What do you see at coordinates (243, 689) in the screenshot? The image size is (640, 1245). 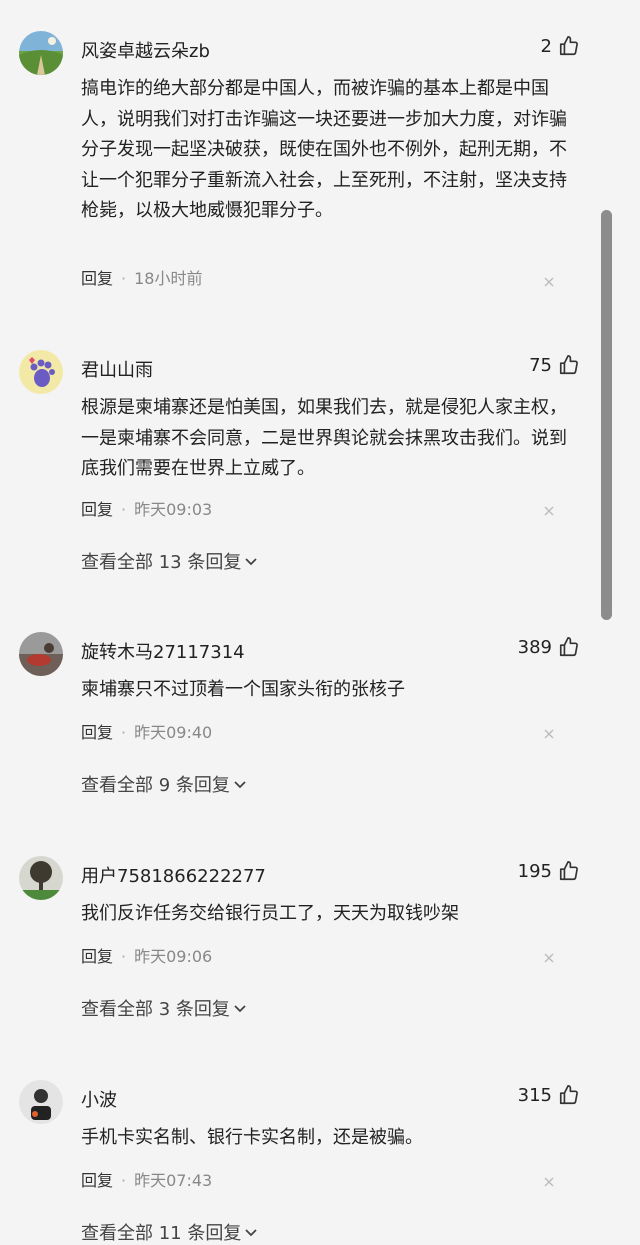 I see `comment-text: 柬埔寨只不过顶着一个国家头衔的张核子` at bounding box center [243, 689].